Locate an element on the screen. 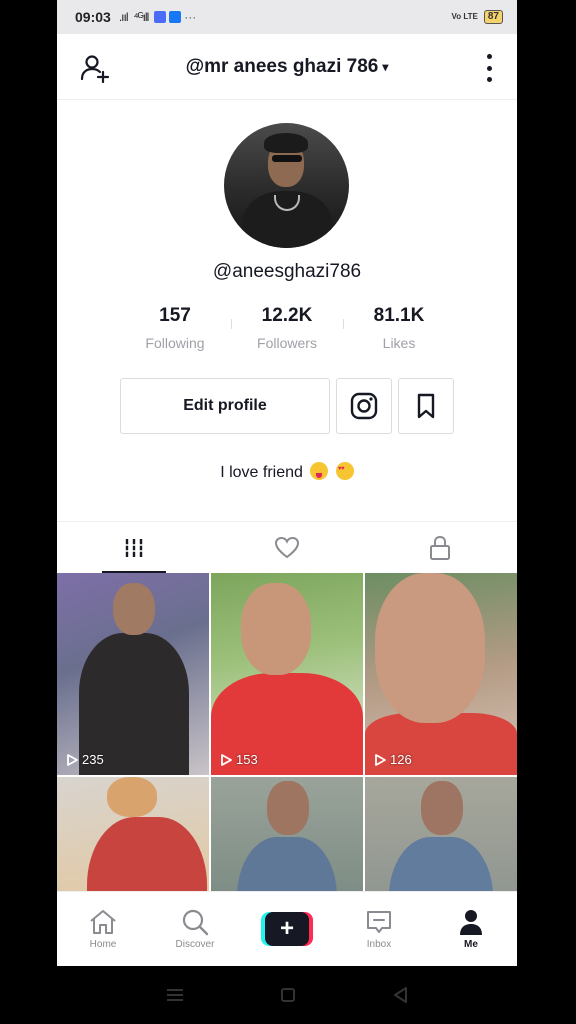 The width and height of the screenshot is (576, 1024). stat-label: Likes is located at coordinates (399, 343).